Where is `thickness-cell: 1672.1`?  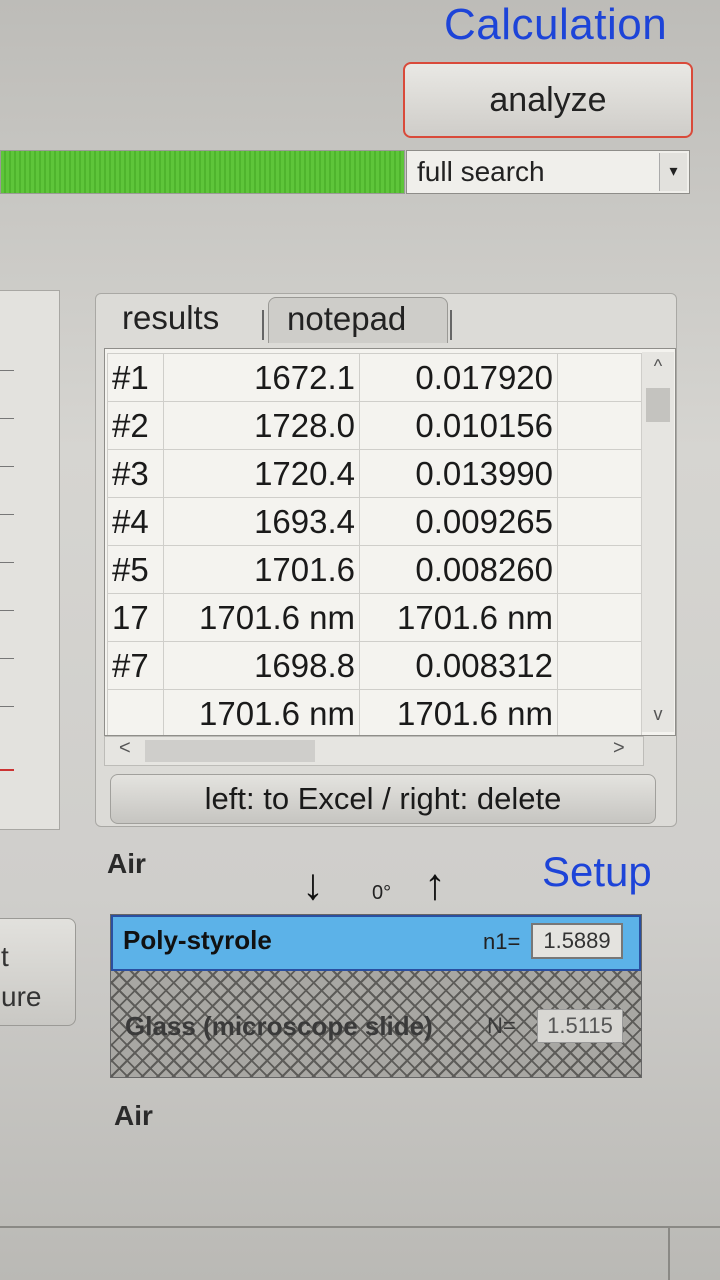 thickness-cell: 1672.1 is located at coordinates (261, 377).